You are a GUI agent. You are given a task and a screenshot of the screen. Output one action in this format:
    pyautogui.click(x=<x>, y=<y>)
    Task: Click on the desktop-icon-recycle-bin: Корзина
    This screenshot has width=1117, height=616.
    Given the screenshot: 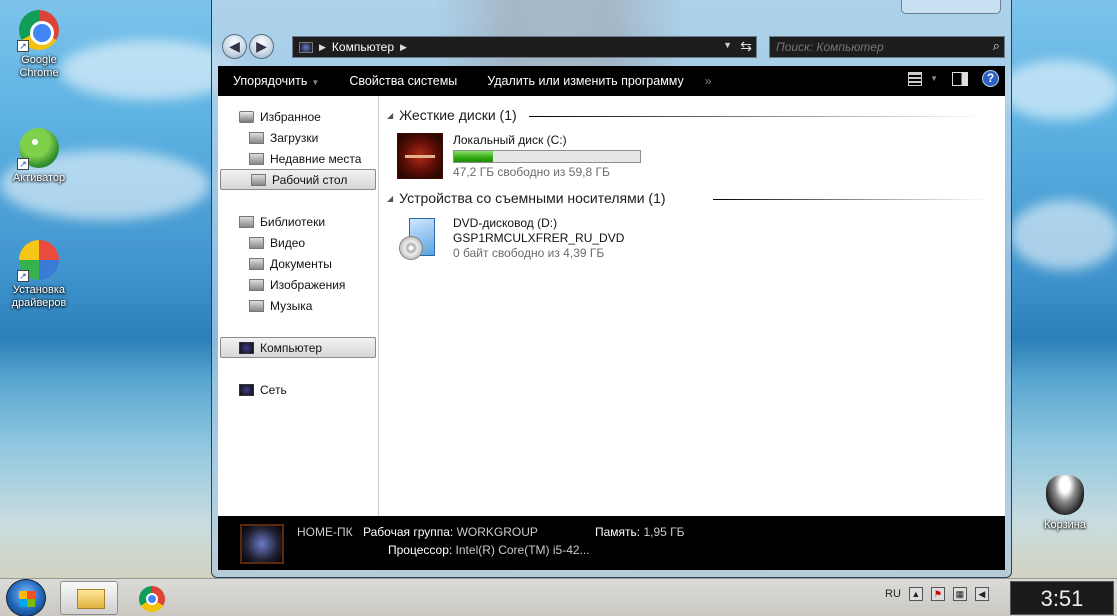 What is the action you would take?
    pyautogui.click(x=1065, y=503)
    